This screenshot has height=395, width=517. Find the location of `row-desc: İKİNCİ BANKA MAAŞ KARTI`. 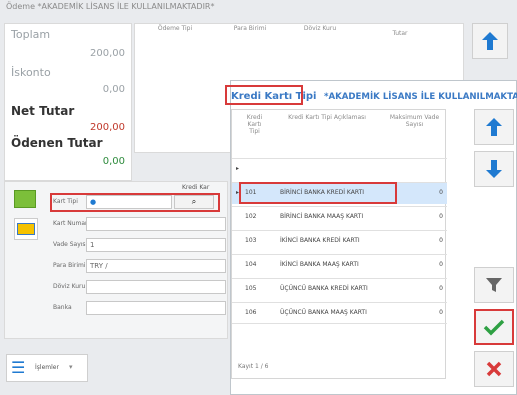

row-desc: İKİNCİ BANKA MAAŞ KARTI is located at coordinates (319, 264).